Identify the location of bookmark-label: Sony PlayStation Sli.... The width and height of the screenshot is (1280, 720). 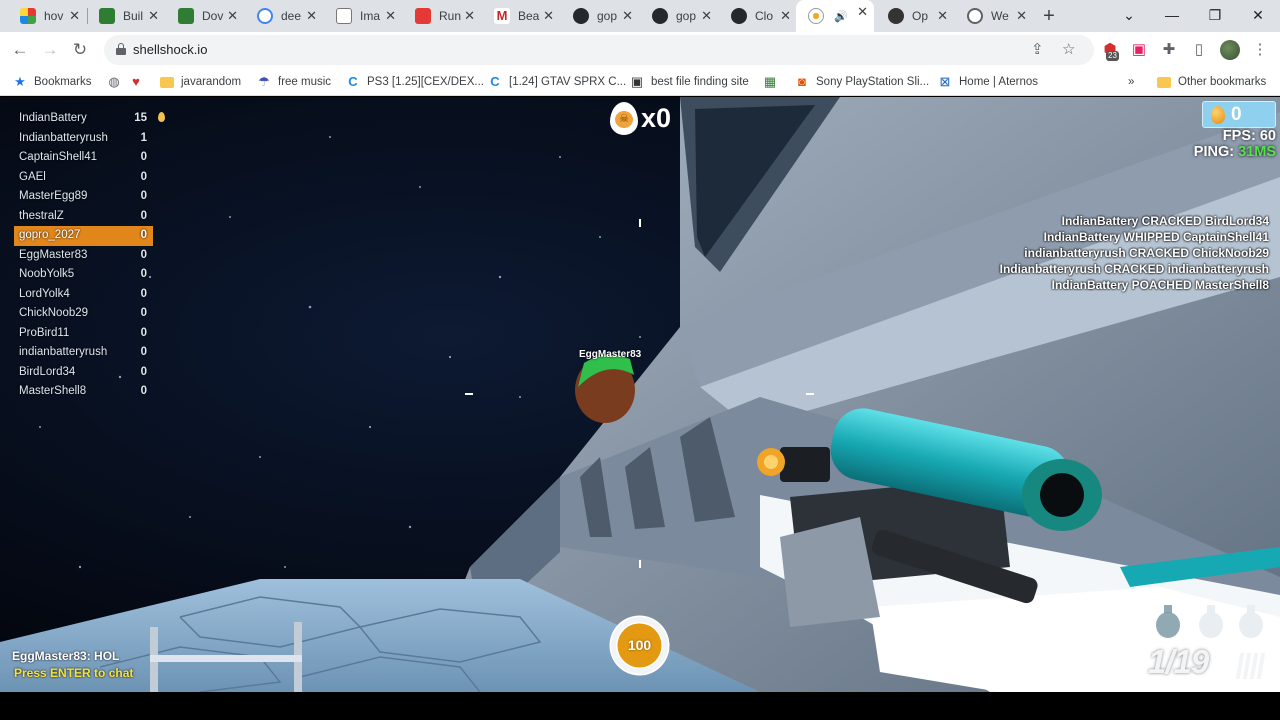
(873, 82).